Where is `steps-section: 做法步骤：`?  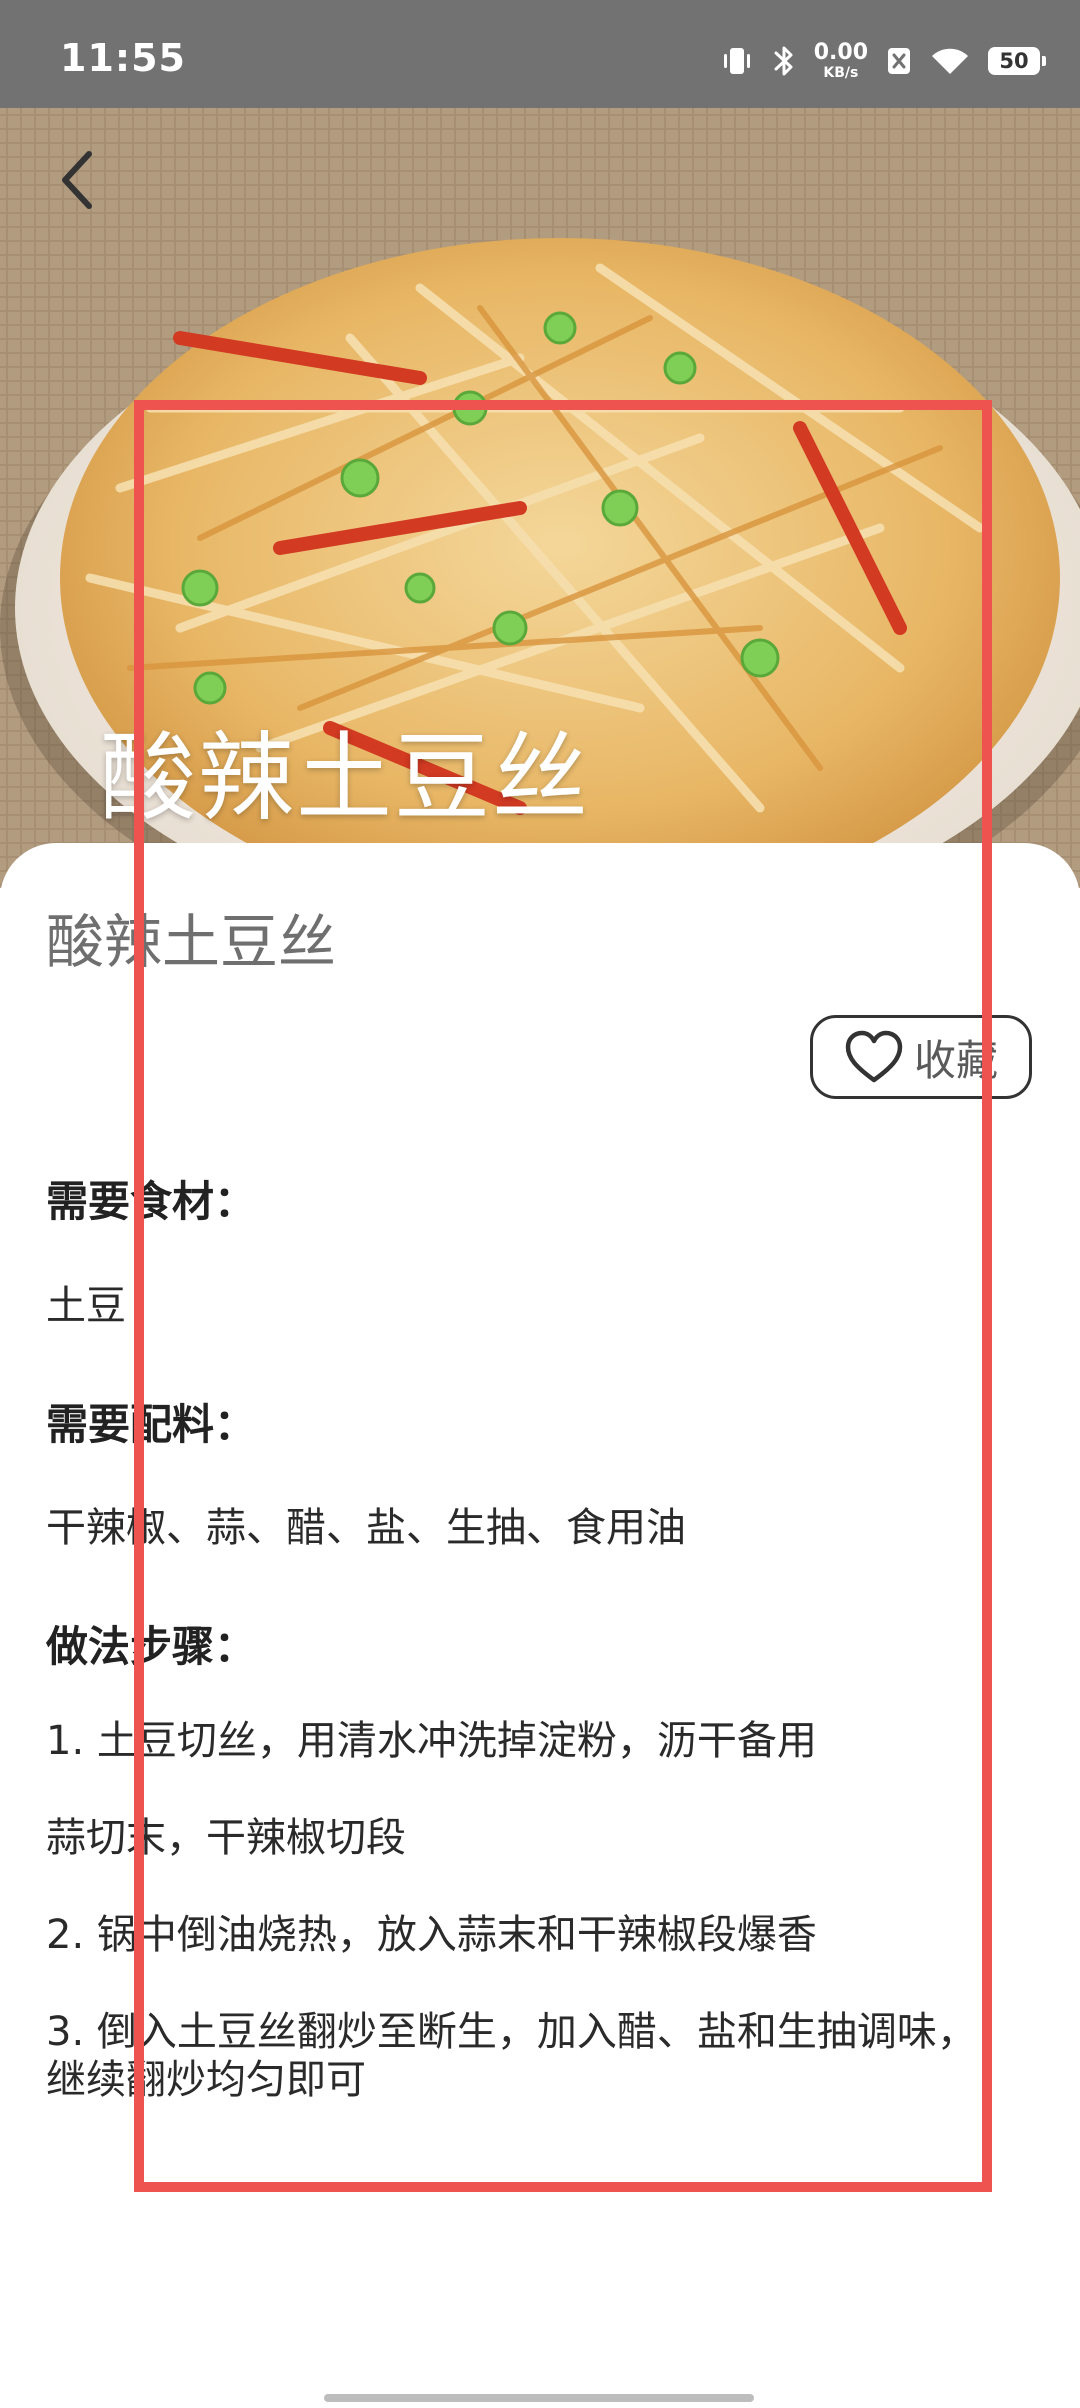 steps-section: 做法步骤： is located at coordinates (151, 1643).